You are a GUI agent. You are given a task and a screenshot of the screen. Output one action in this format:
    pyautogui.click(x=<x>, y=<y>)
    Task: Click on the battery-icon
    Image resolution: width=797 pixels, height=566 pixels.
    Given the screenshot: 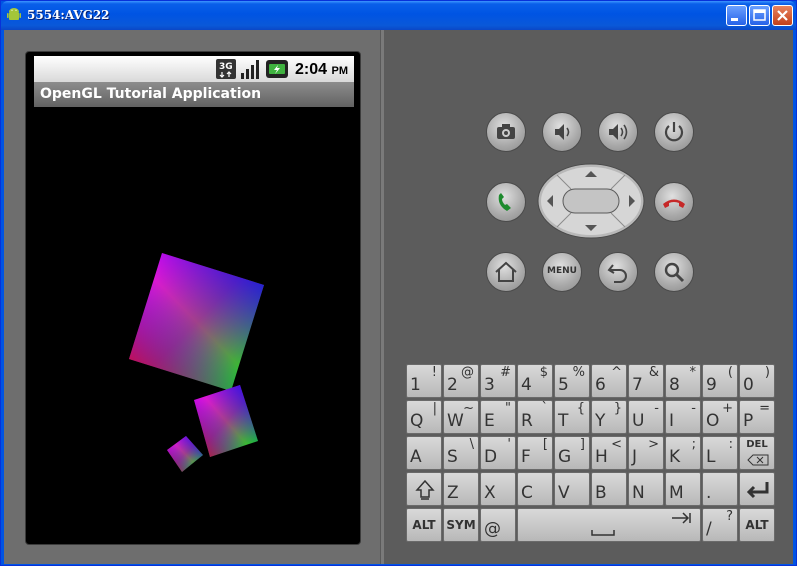 What is the action you would take?
    pyautogui.click(x=277, y=69)
    